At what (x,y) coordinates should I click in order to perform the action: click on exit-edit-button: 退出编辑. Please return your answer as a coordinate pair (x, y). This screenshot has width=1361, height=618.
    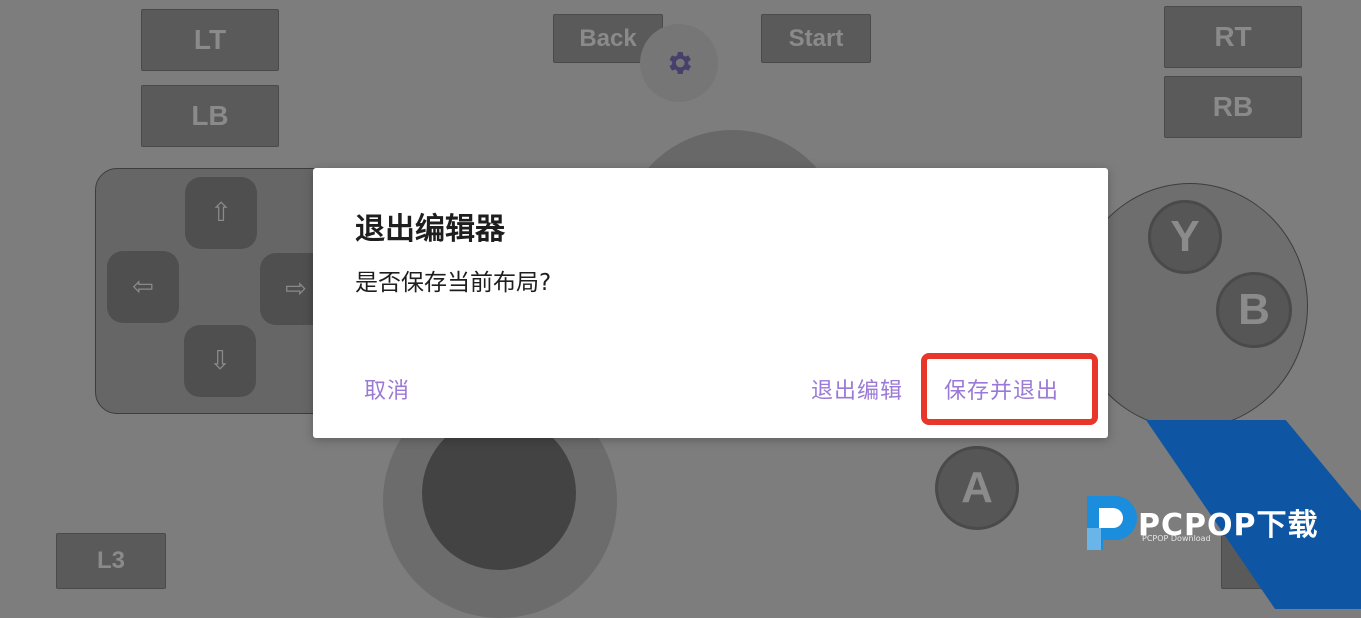
    Looking at the image, I should click on (857, 389).